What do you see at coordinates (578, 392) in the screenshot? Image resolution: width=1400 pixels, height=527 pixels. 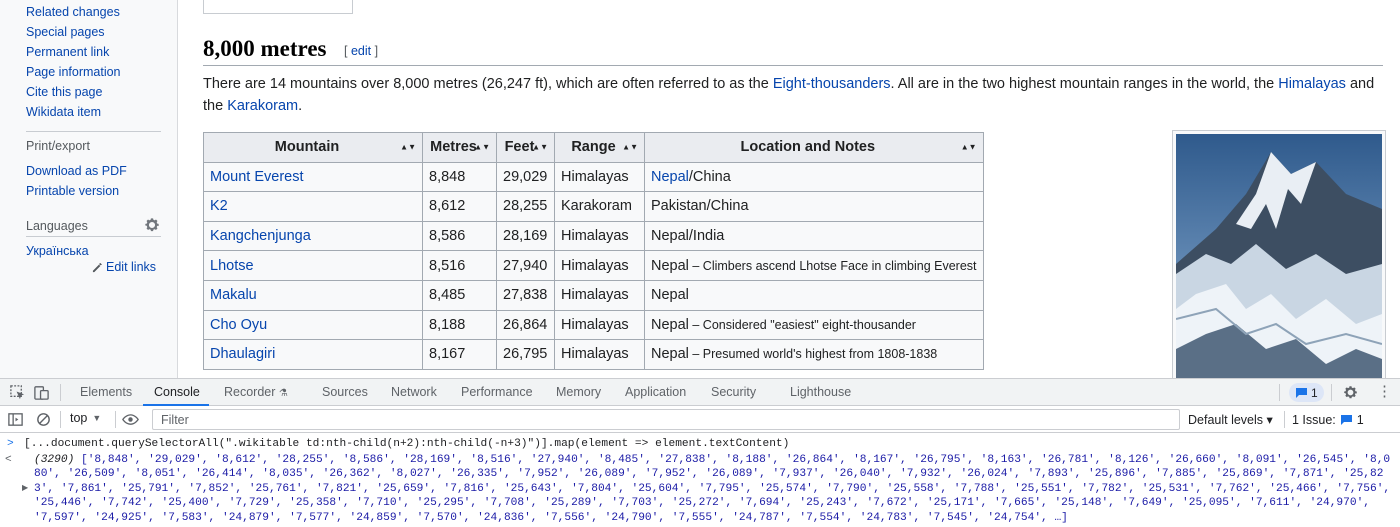 I see `tab-memory: Memory` at bounding box center [578, 392].